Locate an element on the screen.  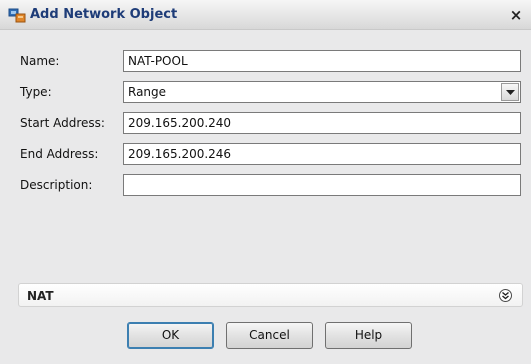
type-label: Type: is located at coordinates (36, 92).